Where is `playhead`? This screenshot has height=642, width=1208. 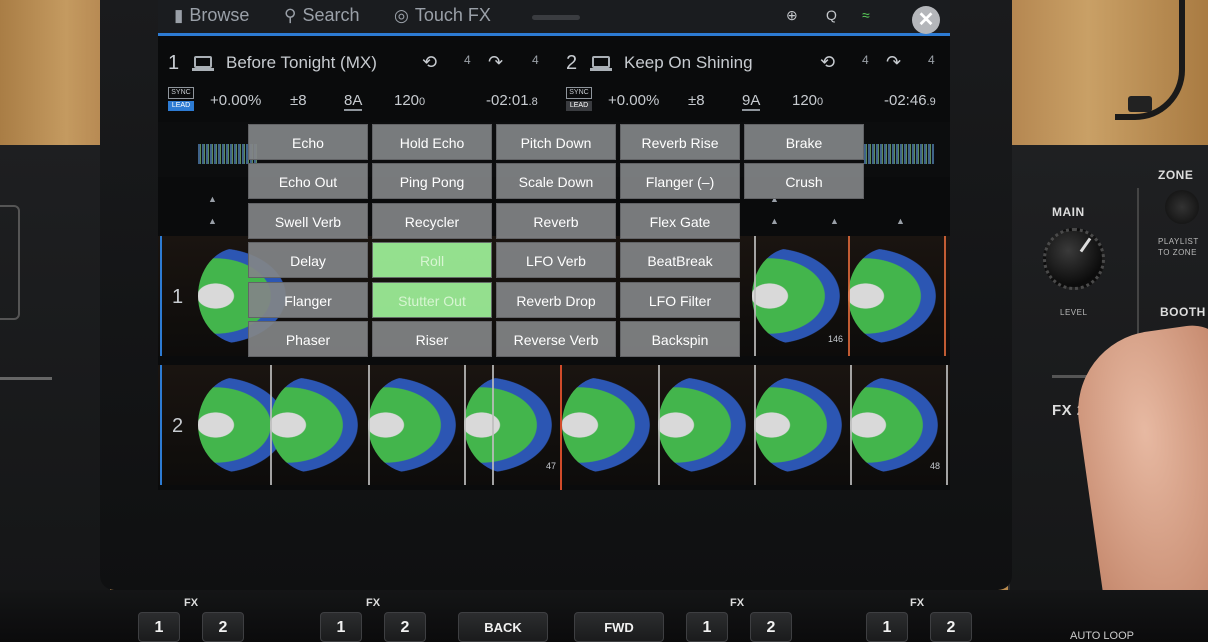 playhead is located at coordinates (561, 427).